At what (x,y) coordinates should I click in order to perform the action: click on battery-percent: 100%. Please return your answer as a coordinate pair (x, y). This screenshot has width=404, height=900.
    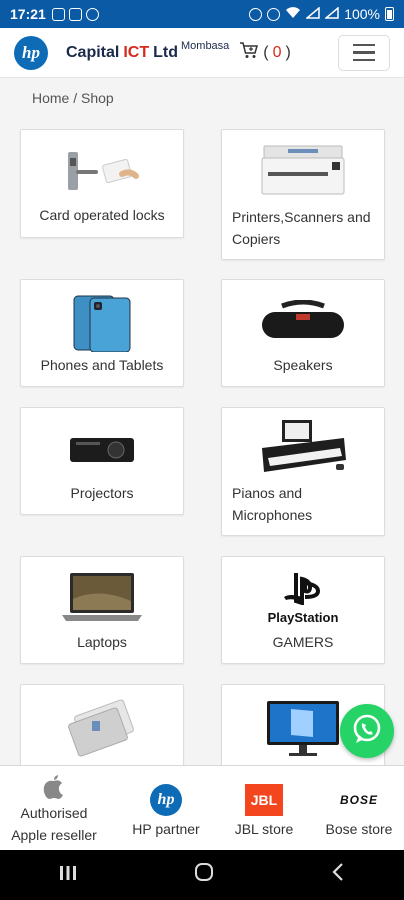
    Looking at the image, I should click on (362, 14).